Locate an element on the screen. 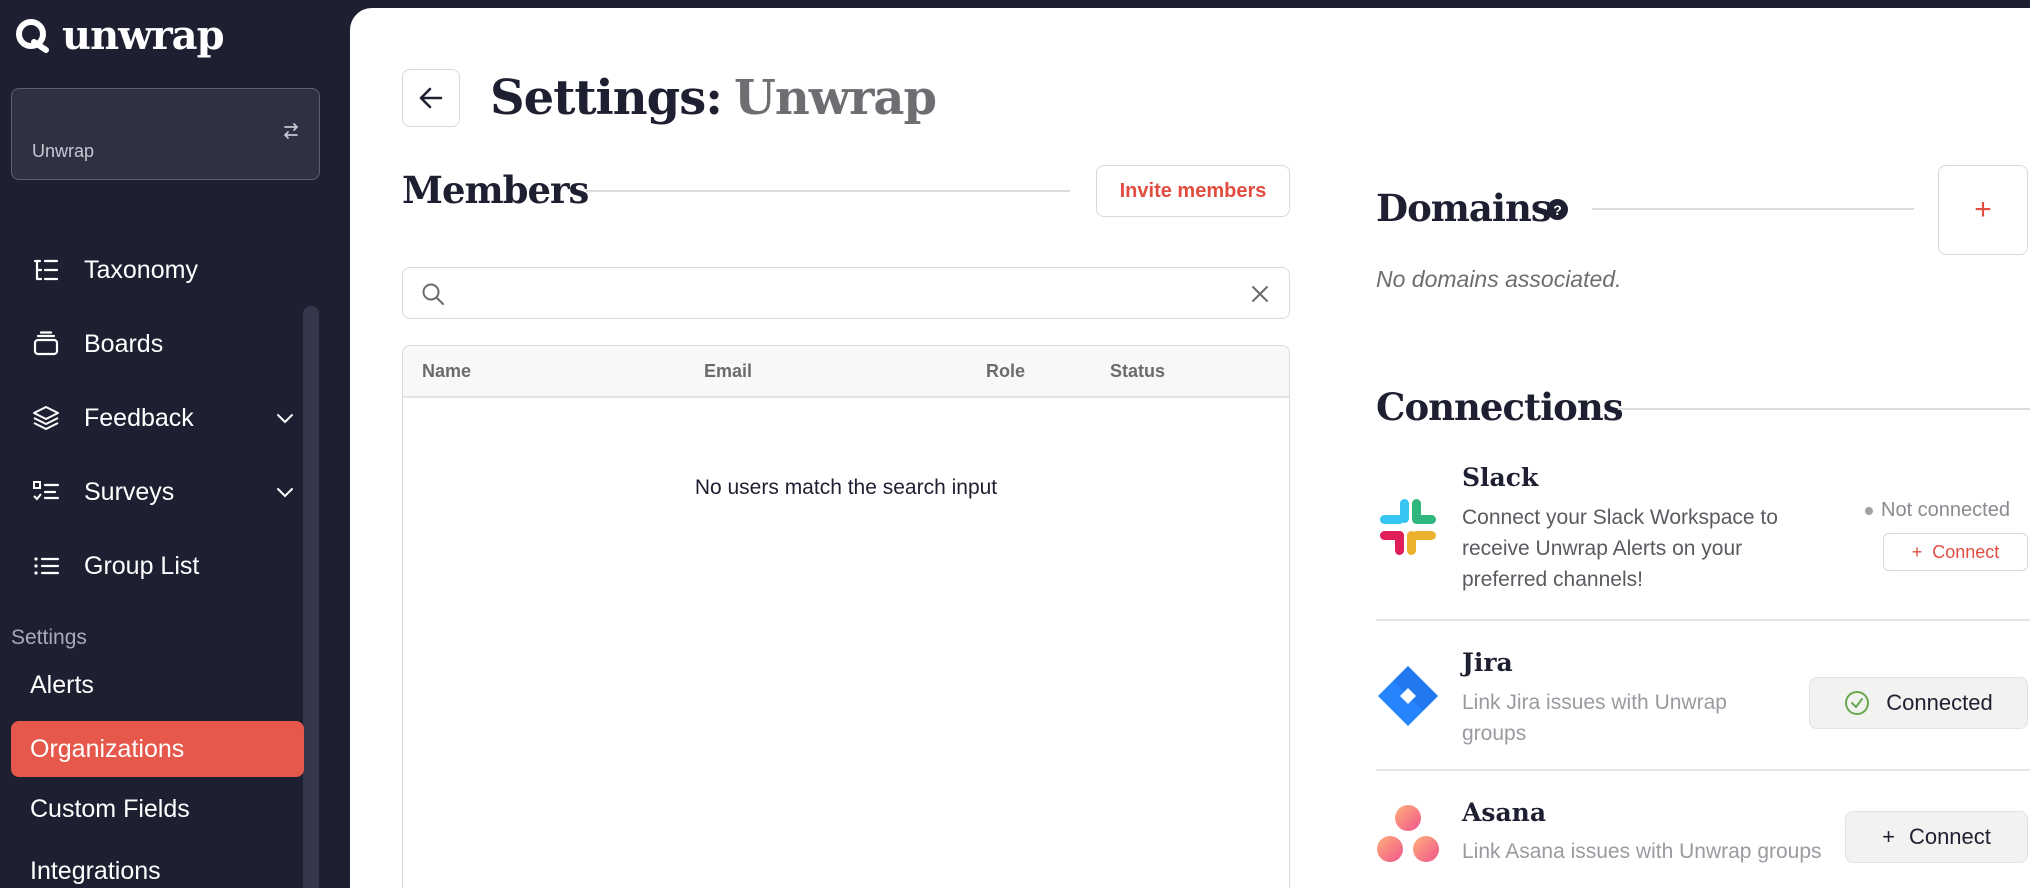 Image resolution: width=2030 pixels, height=888 pixels. swap-arrows-icon is located at coordinates (291, 131).